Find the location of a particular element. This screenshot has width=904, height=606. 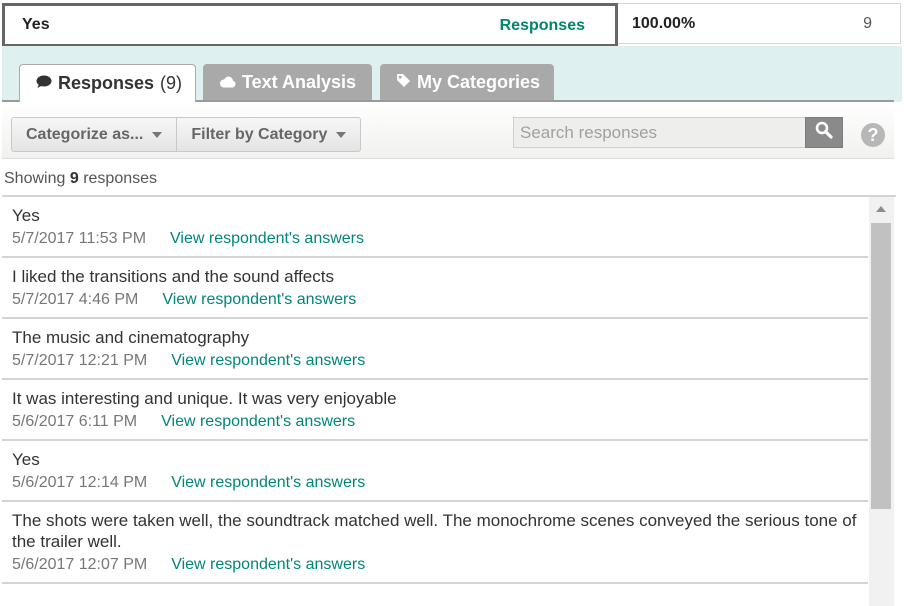

tab-my-categories-label: My Categories is located at coordinates (479, 81).